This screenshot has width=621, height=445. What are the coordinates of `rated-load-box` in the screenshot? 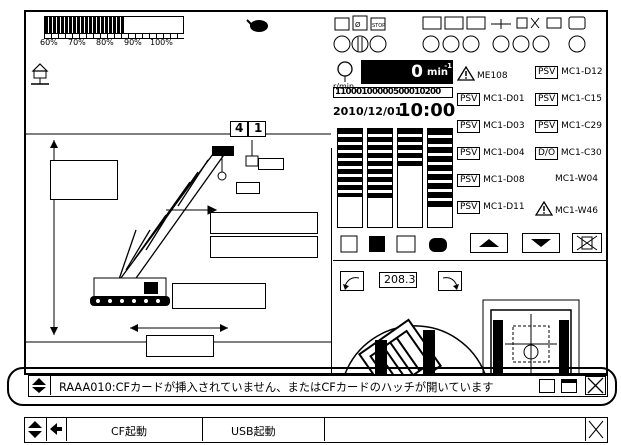 It's located at (219, 296).